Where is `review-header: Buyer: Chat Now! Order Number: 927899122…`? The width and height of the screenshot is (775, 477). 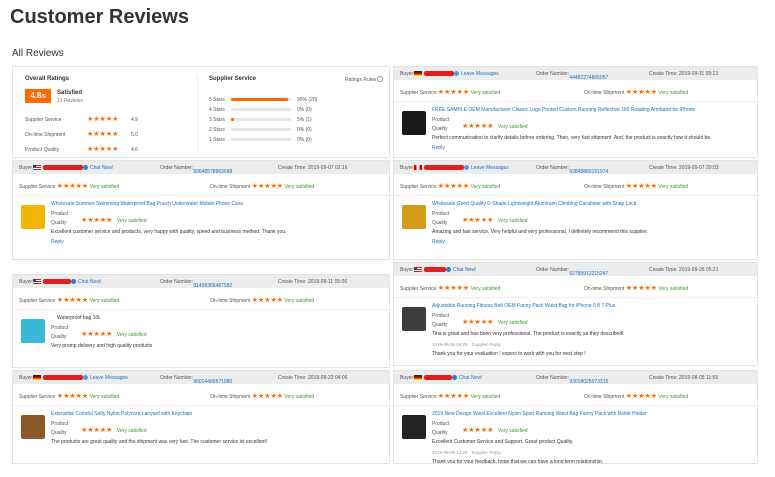
review-header: Buyer: Chat Now! Order Number: 927899122… is located at coordinates (575, 270).